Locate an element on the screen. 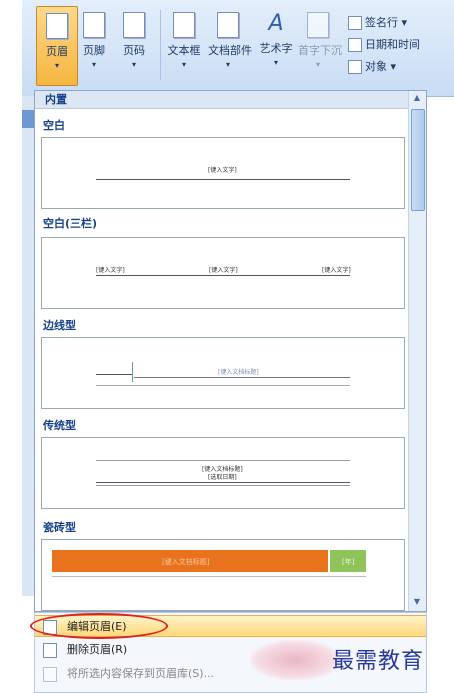 The height and width of the screenshot is (693, 454). document-marker is located at coordinates (28, 119).